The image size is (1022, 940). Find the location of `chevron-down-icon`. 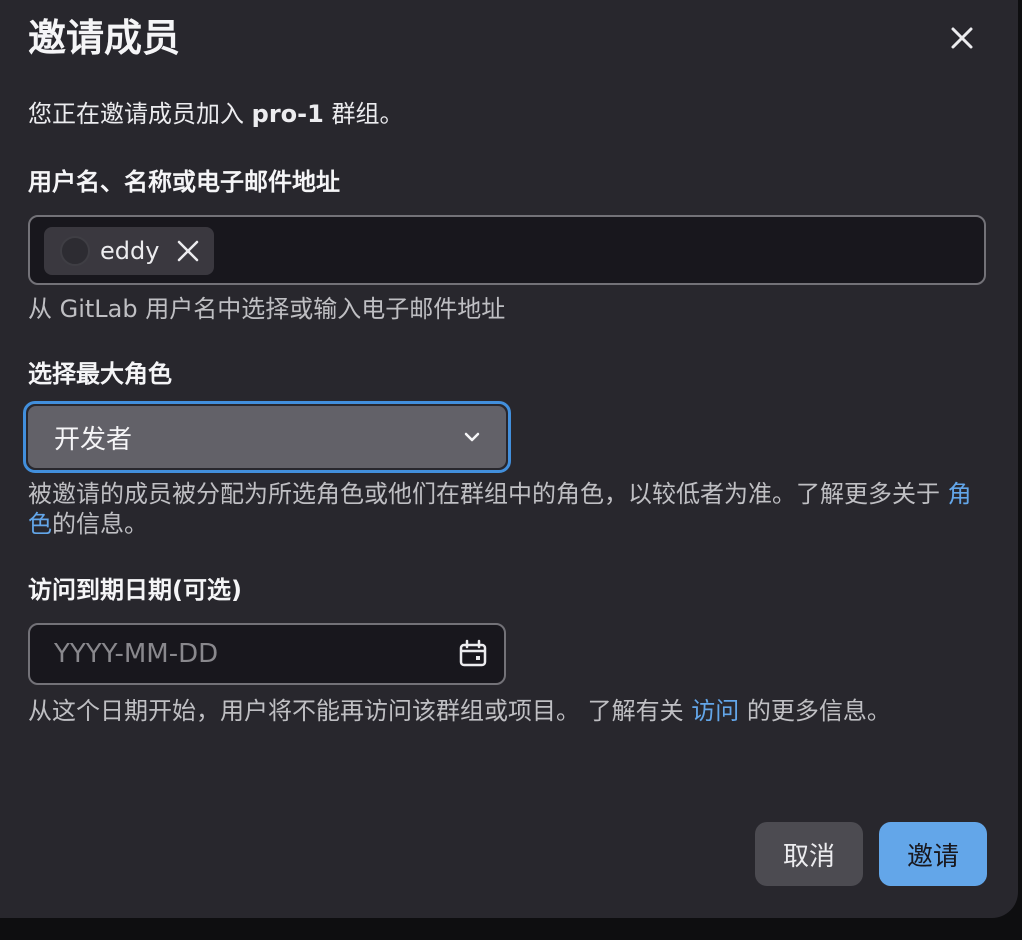

chevron-down-icon is located at coordinates (472, 437).